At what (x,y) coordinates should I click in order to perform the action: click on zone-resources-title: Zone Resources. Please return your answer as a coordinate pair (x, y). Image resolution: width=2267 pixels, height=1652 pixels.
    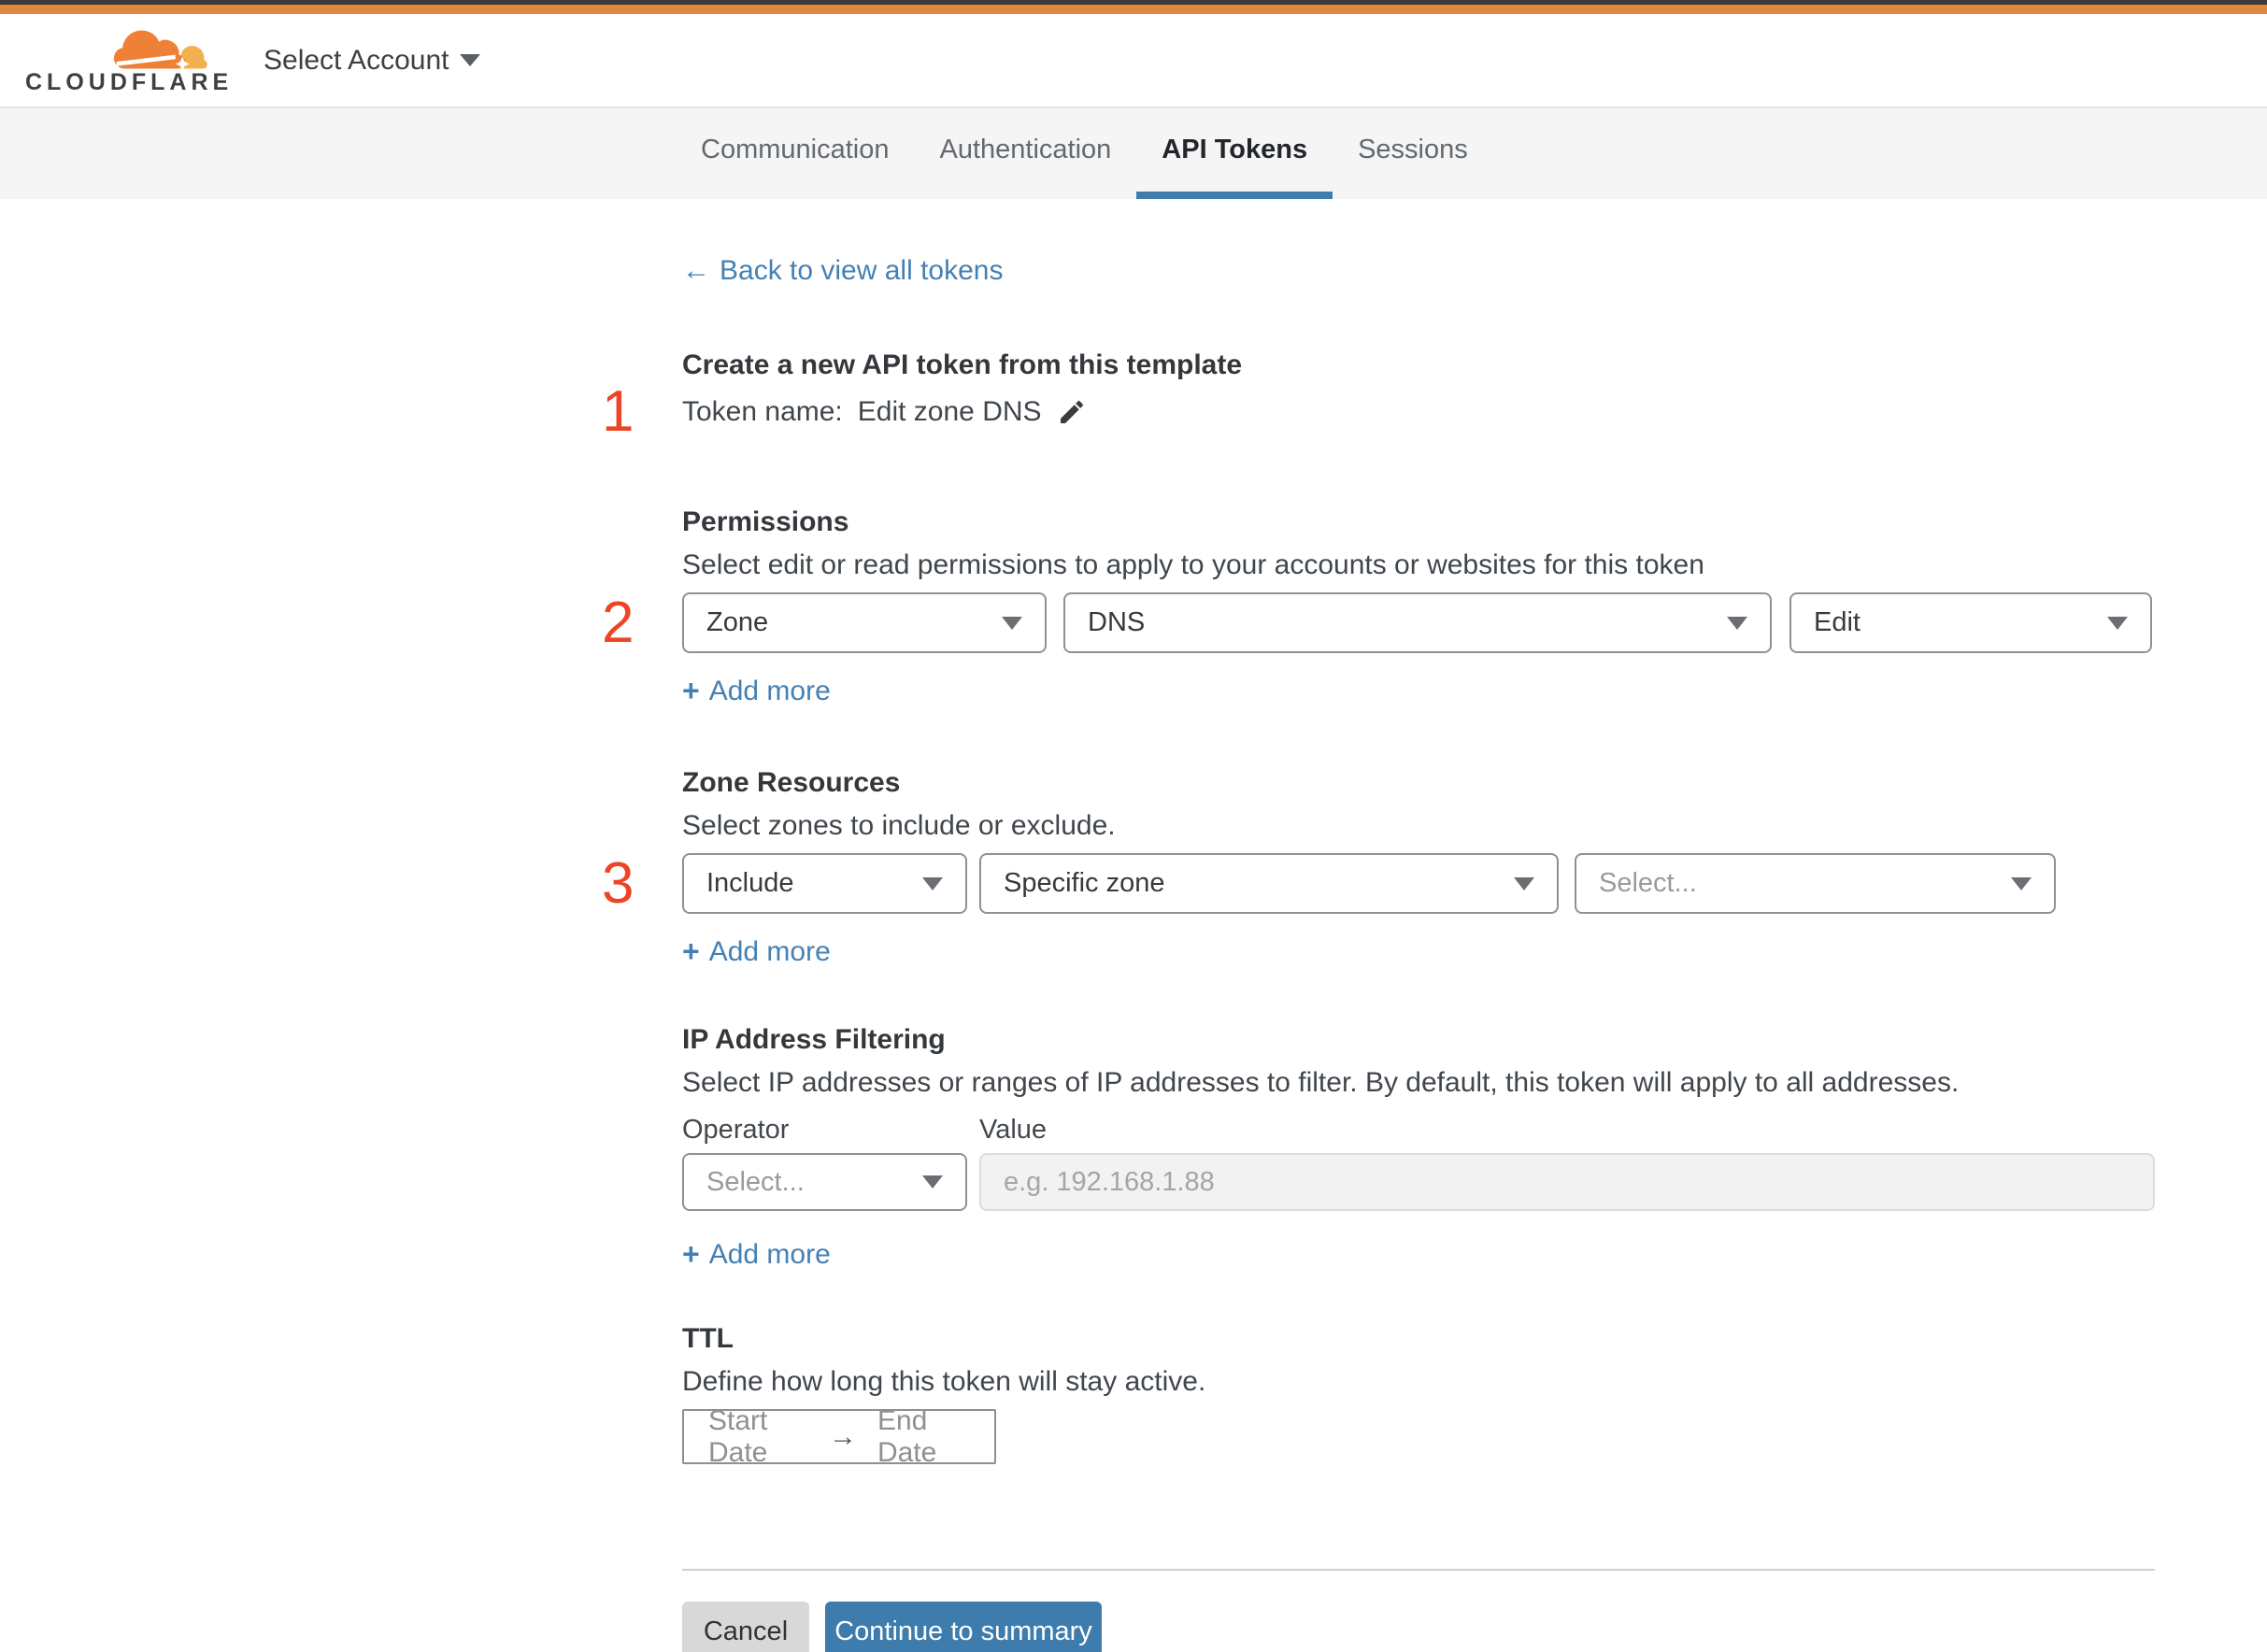
    Looking at the image, I should click on (792, 783).